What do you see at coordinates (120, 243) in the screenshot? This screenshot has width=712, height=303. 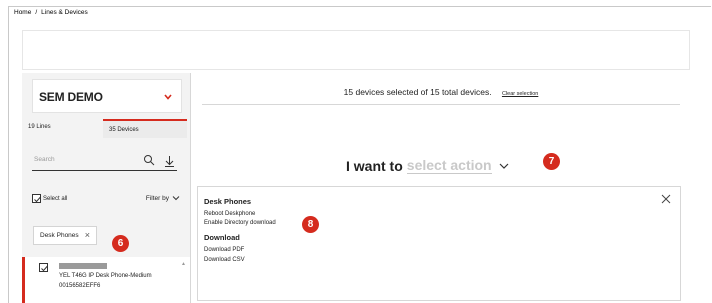 I see `step-badge-6: 6` at bounding box center [120, 243].